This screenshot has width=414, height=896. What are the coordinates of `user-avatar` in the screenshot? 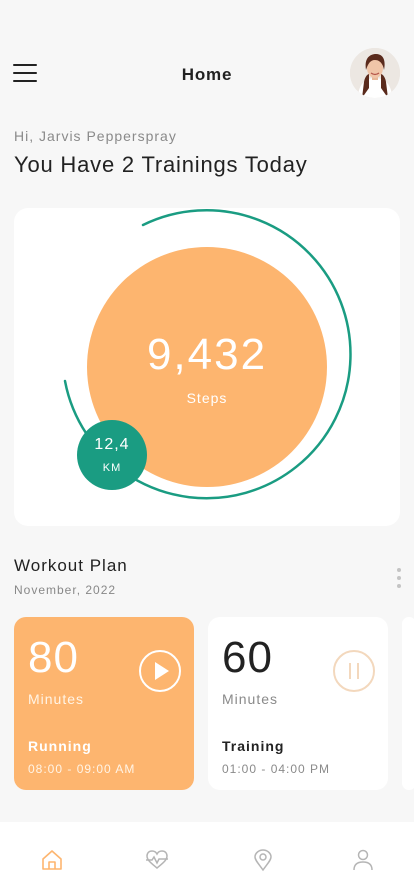 It's located at (375, 73).